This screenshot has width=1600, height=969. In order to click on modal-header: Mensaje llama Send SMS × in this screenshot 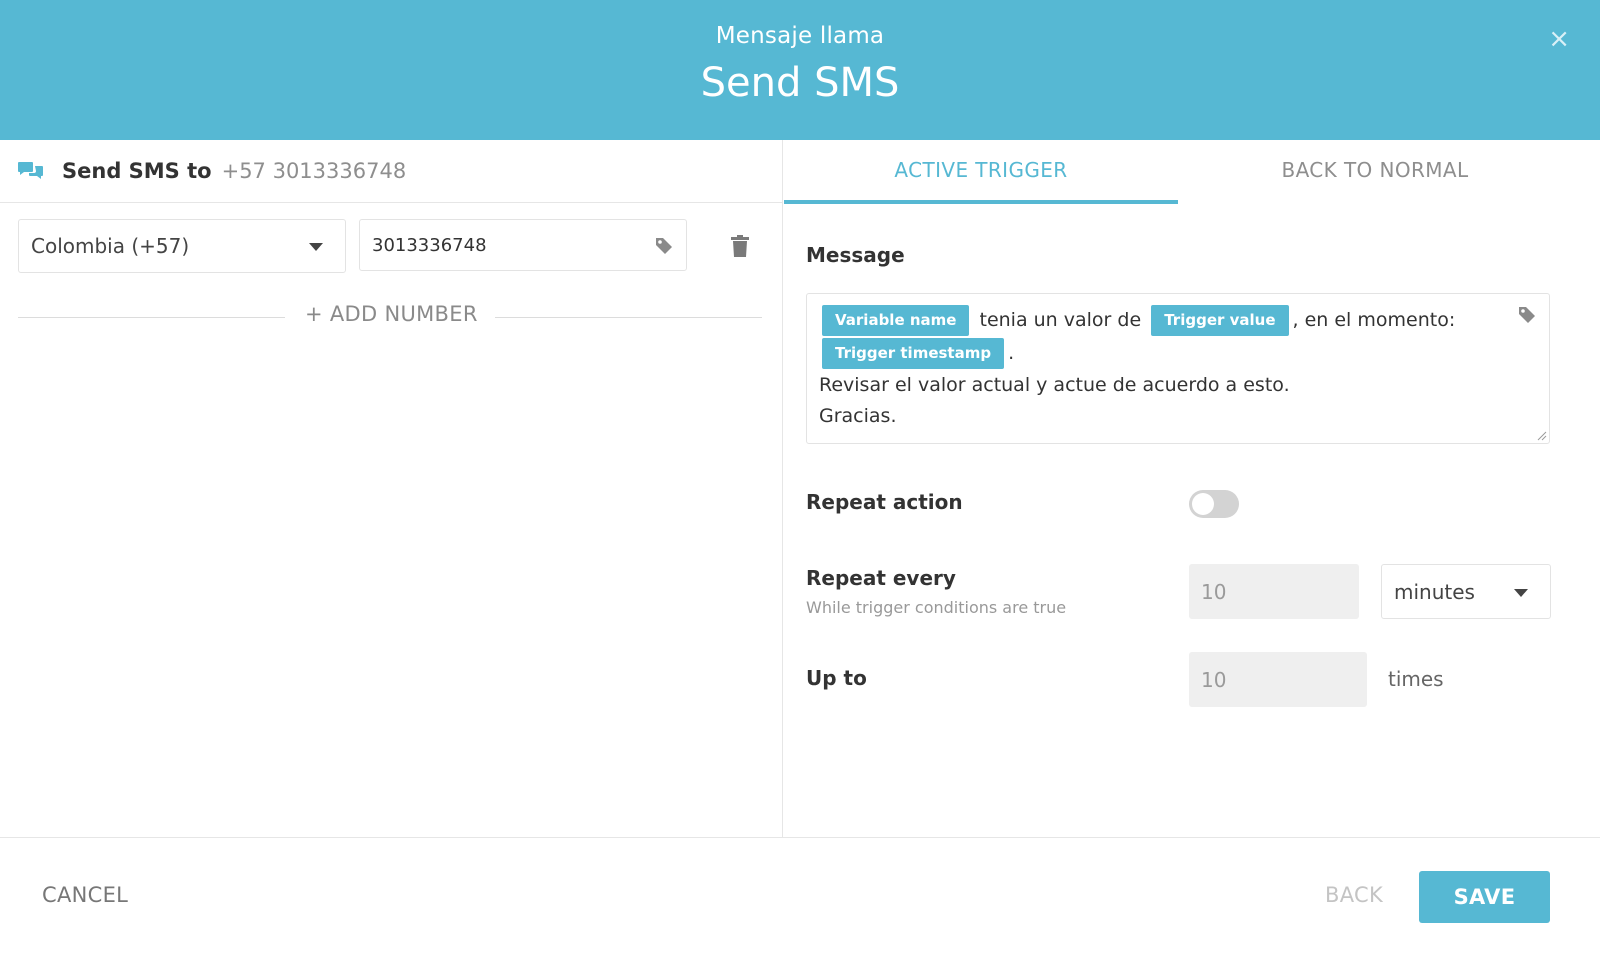, I will do `click(800, 70)`.